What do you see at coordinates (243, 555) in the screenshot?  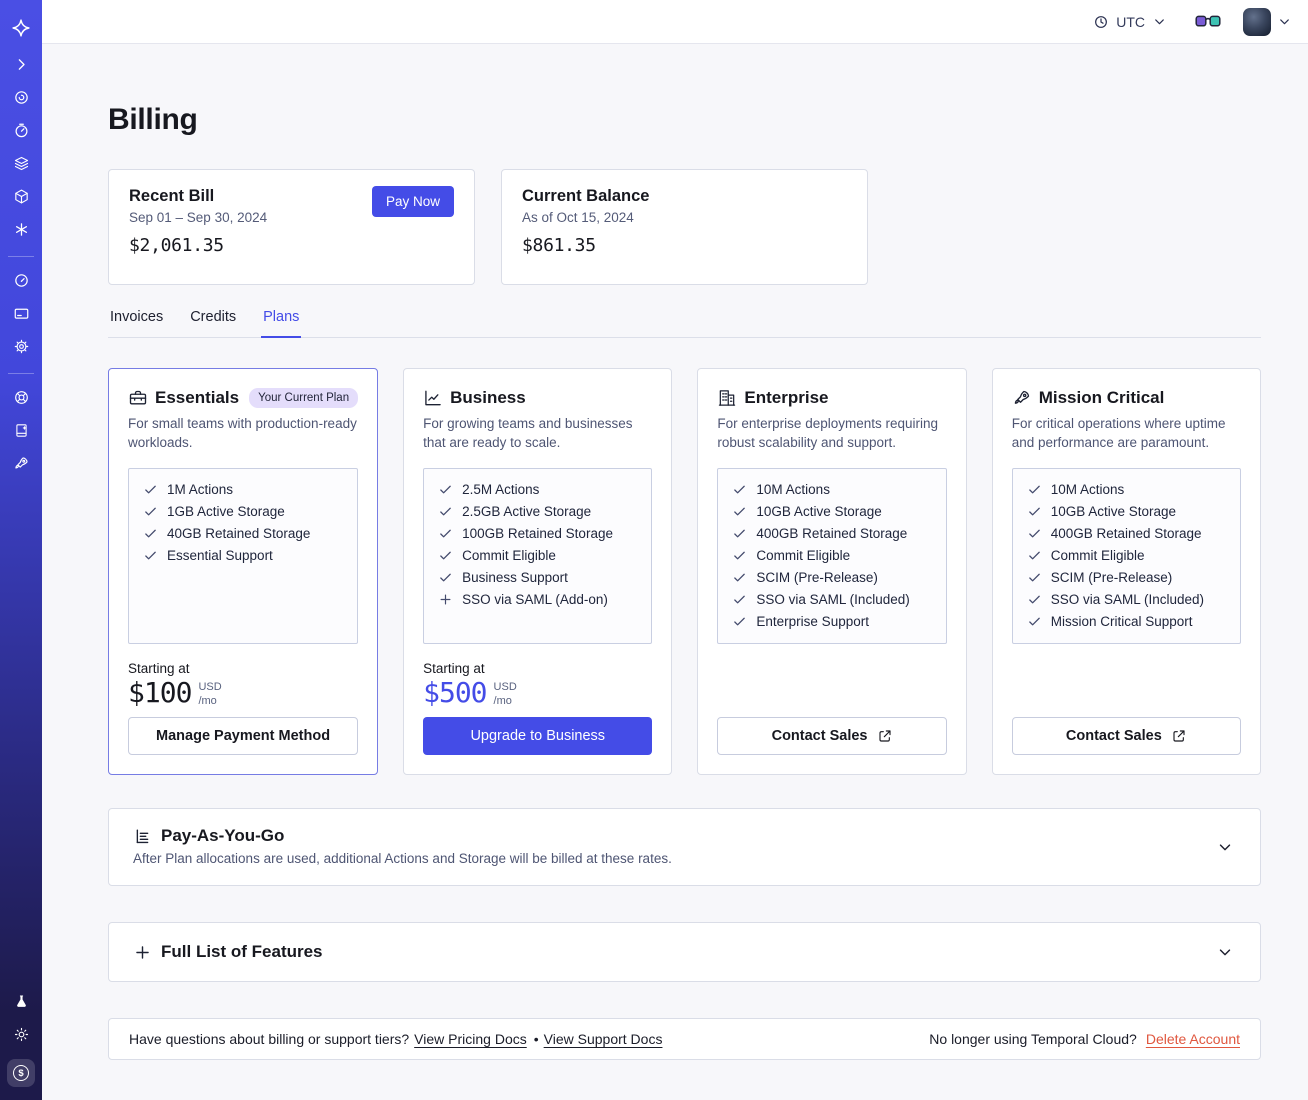 I see `feature-item: Essential Support` at bounding box center [243, 555].